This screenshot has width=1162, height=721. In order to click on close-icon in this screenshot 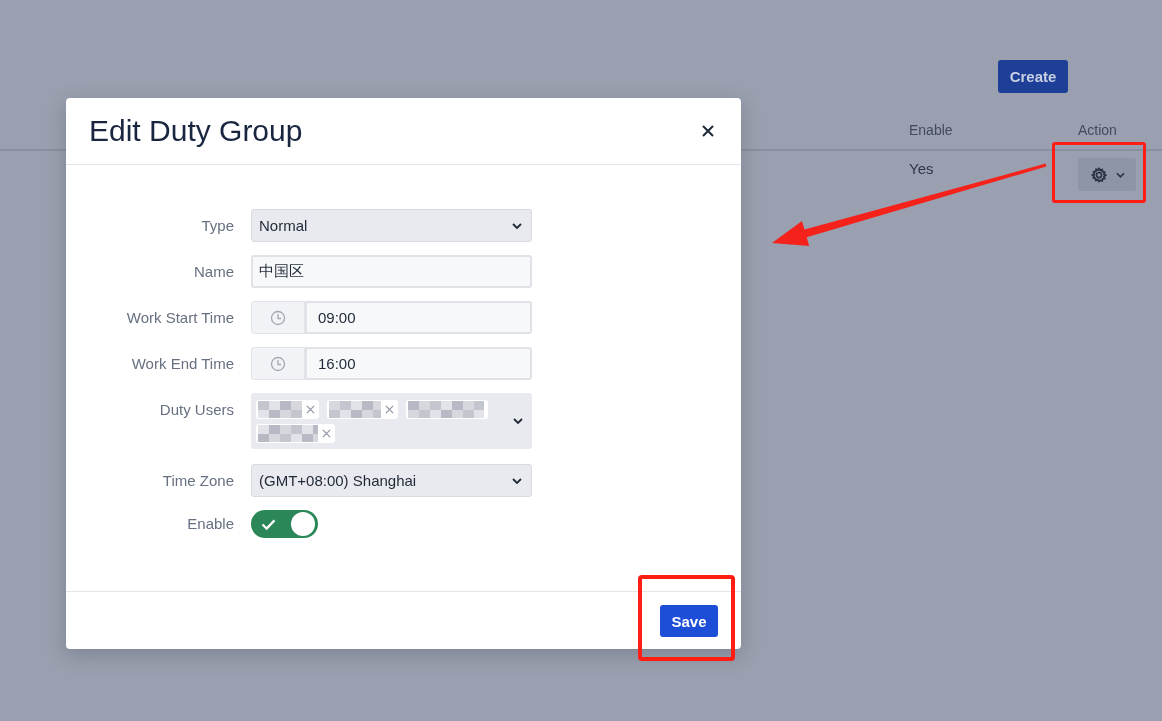, I will do `click(708, 131)`.